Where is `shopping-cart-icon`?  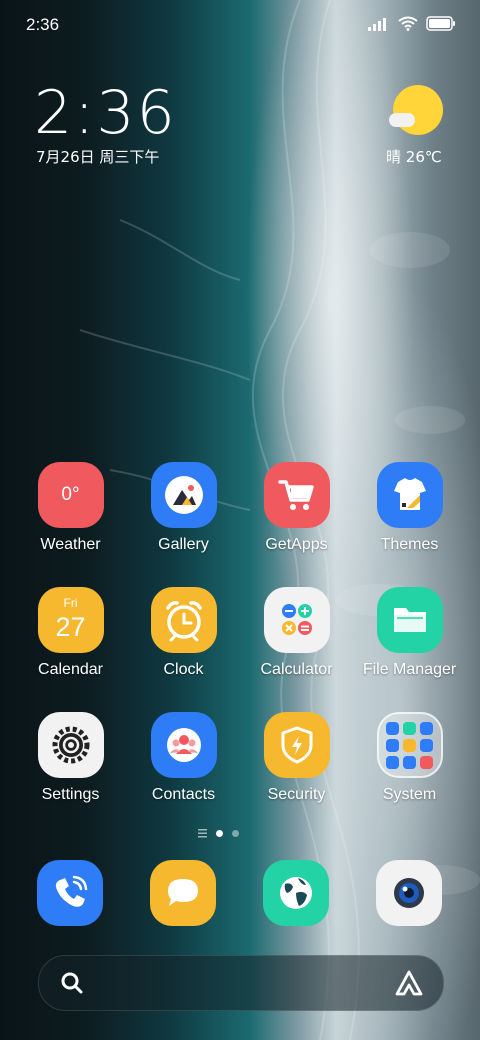
shopping-cart-icon is located at coordinates (296, 495).